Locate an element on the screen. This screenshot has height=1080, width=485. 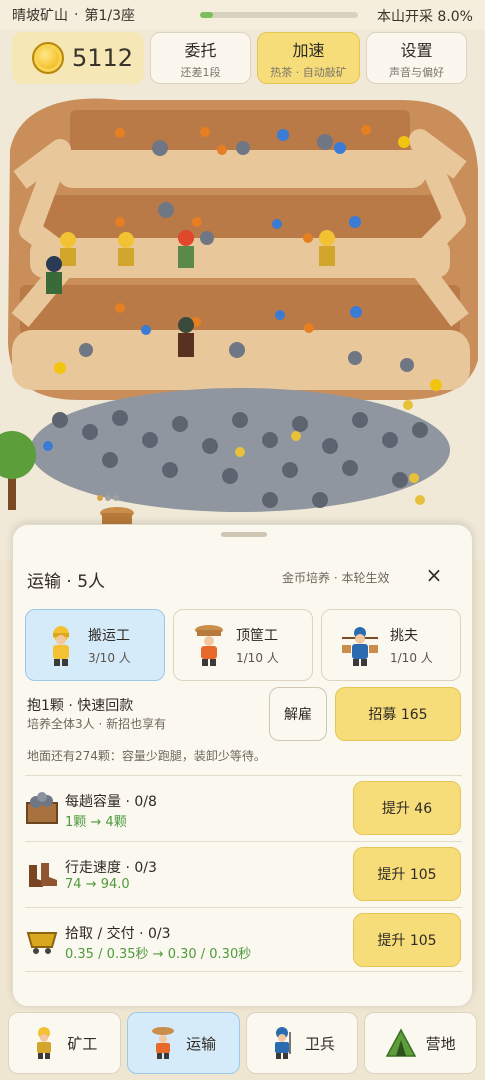
upgrade-value: 0.35 / 0.35秒 → 0.30 / 0.30秒 is located at coordinates (158, 954).